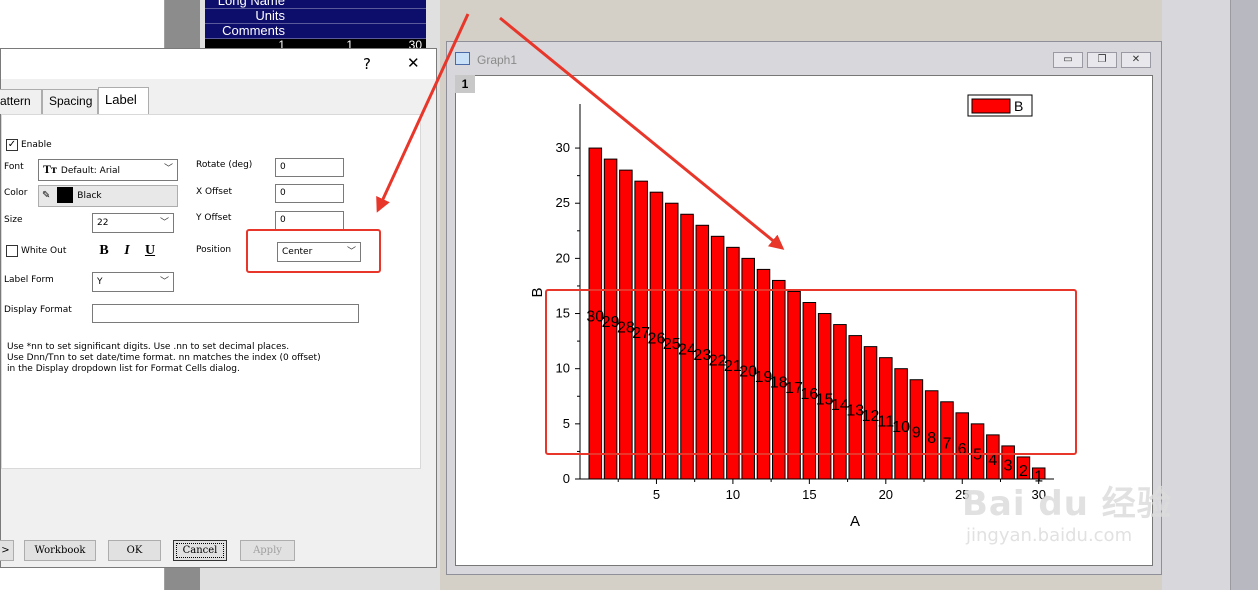  I want to click on enable-label: Enable, so click(36, 145).